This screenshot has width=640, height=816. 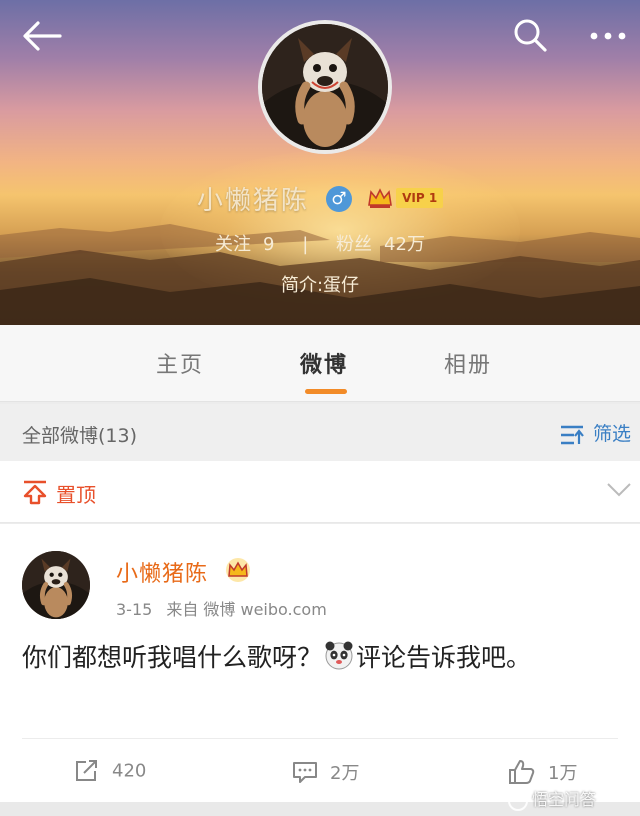 What do you see at coordinates (86, 770) in the screenshot?
I see `repost-icon` at bounding box center [86, 770].